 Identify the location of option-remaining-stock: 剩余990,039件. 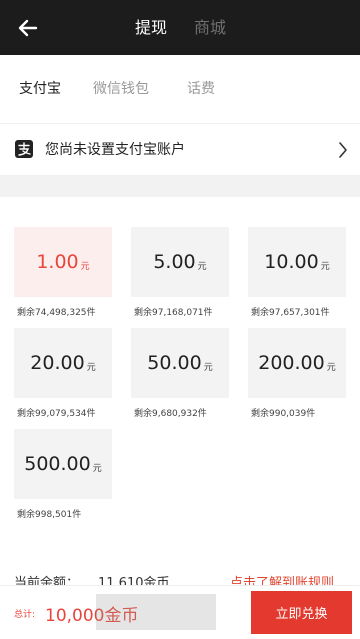
(283, 414).